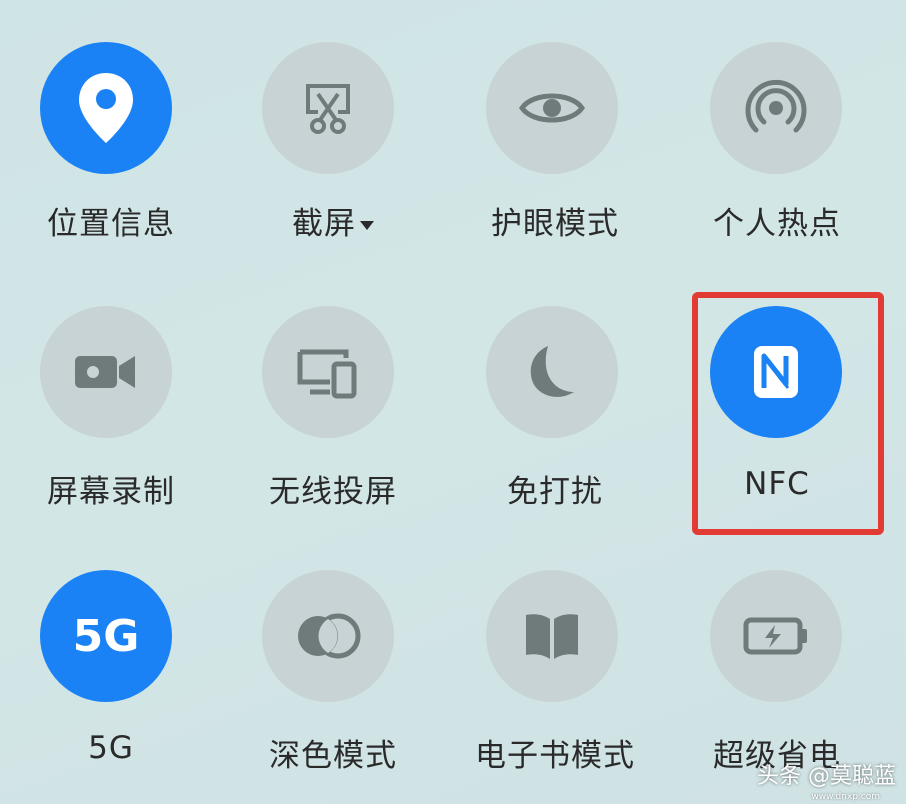 The width and height of the screenshot is (906, 804). I want to click on 5g-toggle: 5G, so click(106, 636).